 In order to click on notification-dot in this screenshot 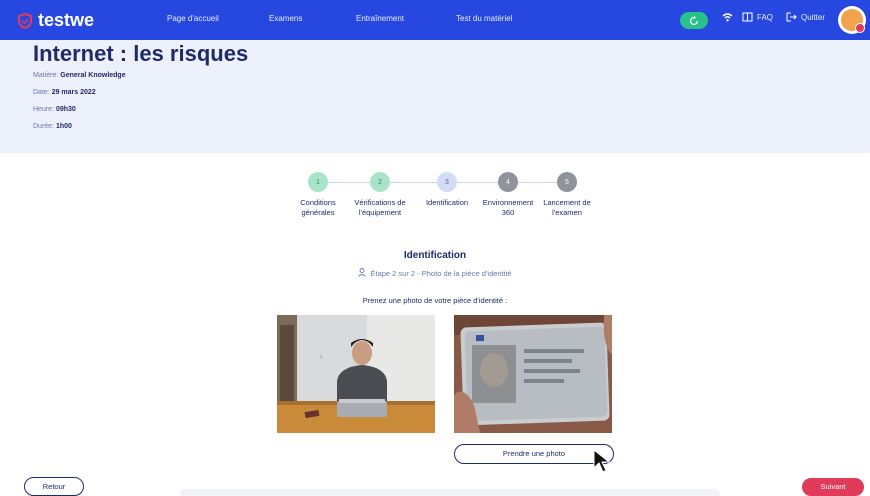, I will do `click(860, 28)`.